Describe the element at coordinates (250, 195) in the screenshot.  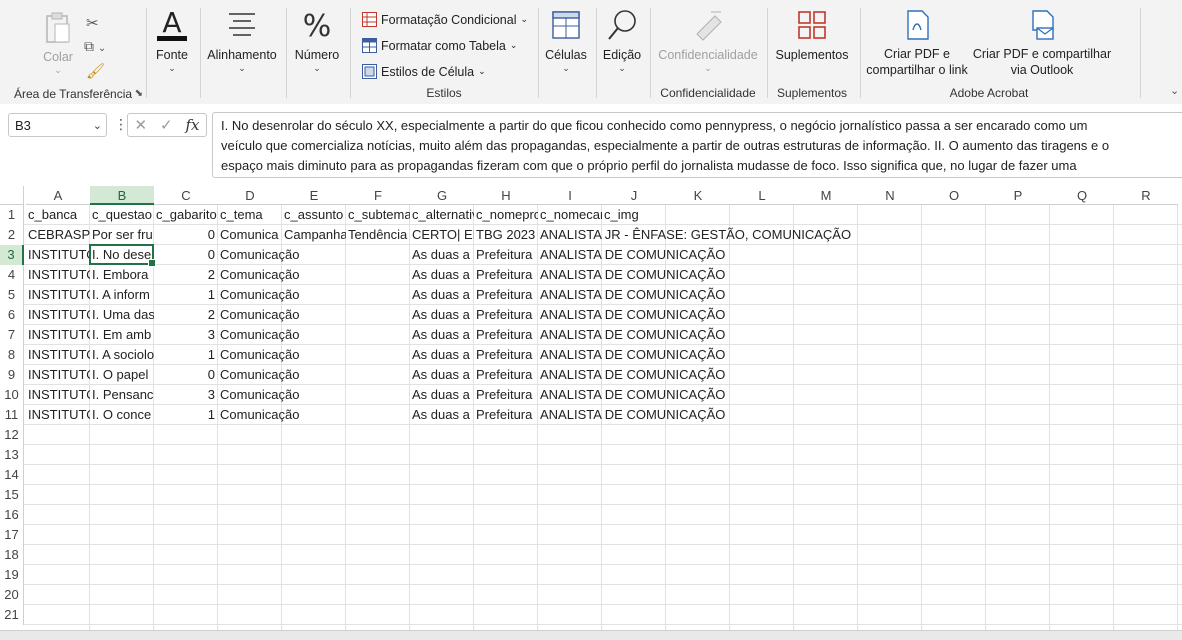
I see `column-header-d: D` at that location.